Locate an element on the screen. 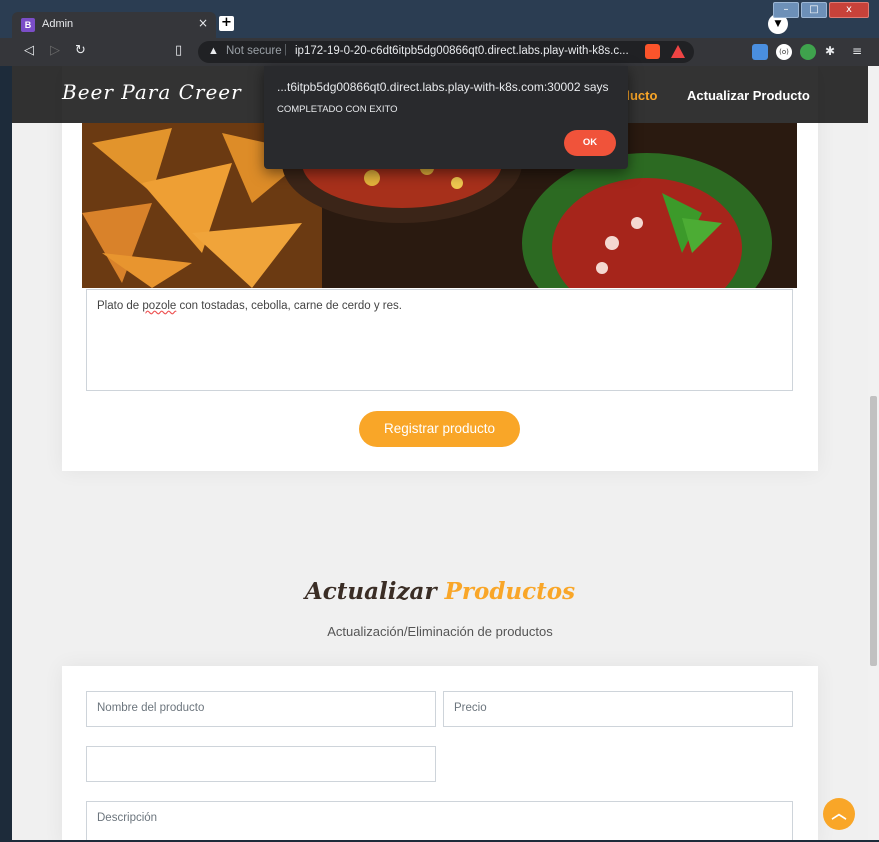 Image resolution: width=879 pixels, height=842 pixels. update-section-title: Actualizar Productos is located at coordinates (440, 591).